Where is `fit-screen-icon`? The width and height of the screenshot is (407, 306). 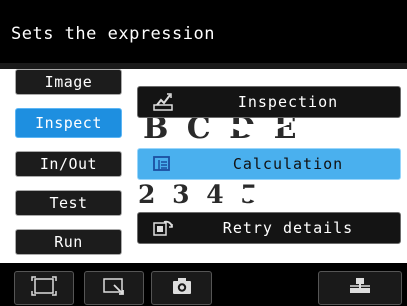 fit-screen-icon is located at coordinates (44, 288).